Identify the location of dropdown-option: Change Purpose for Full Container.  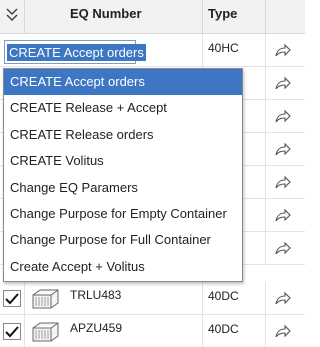
(123, 240).